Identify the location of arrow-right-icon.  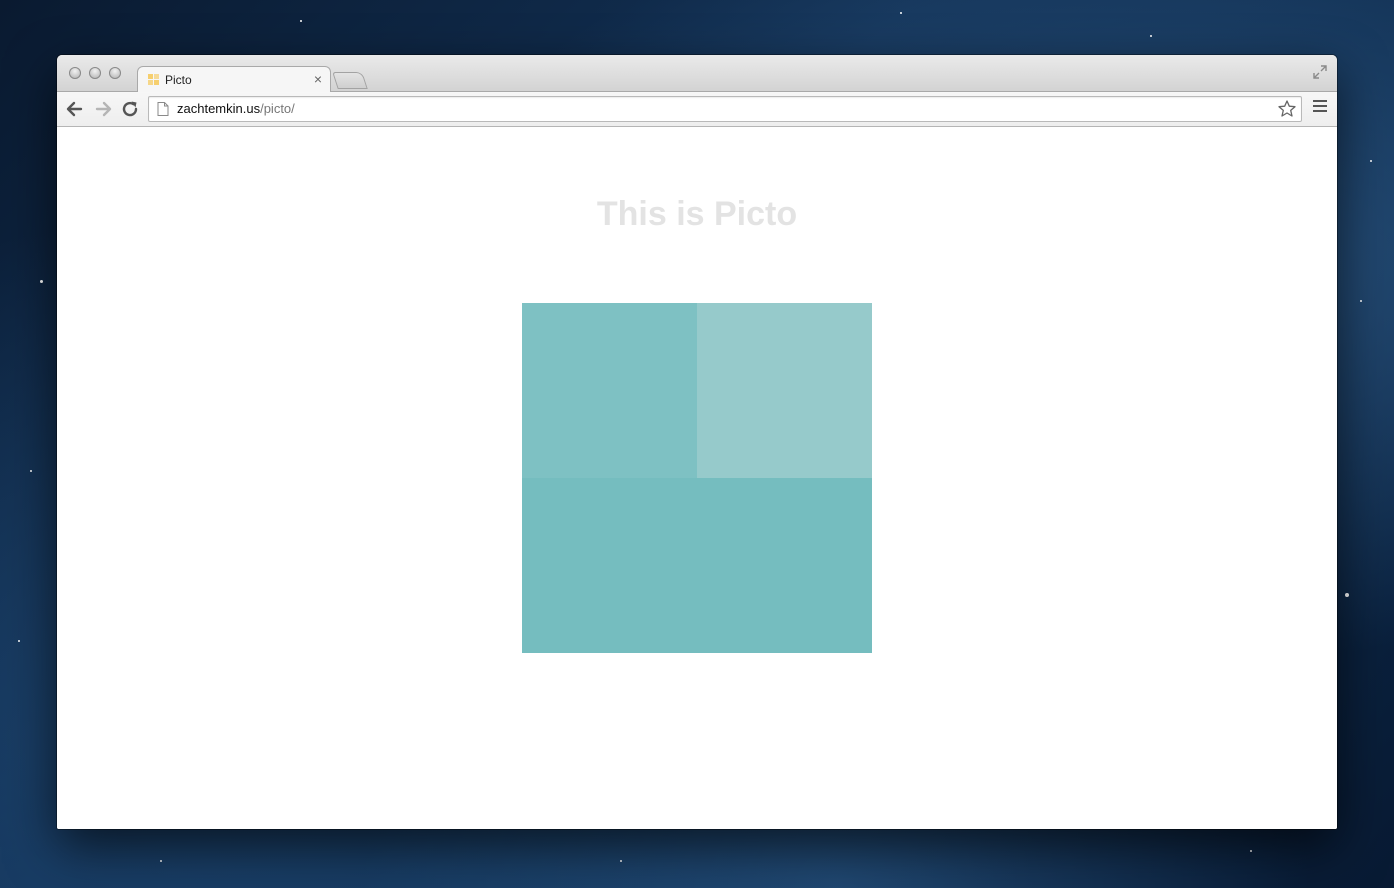
(103, 109).